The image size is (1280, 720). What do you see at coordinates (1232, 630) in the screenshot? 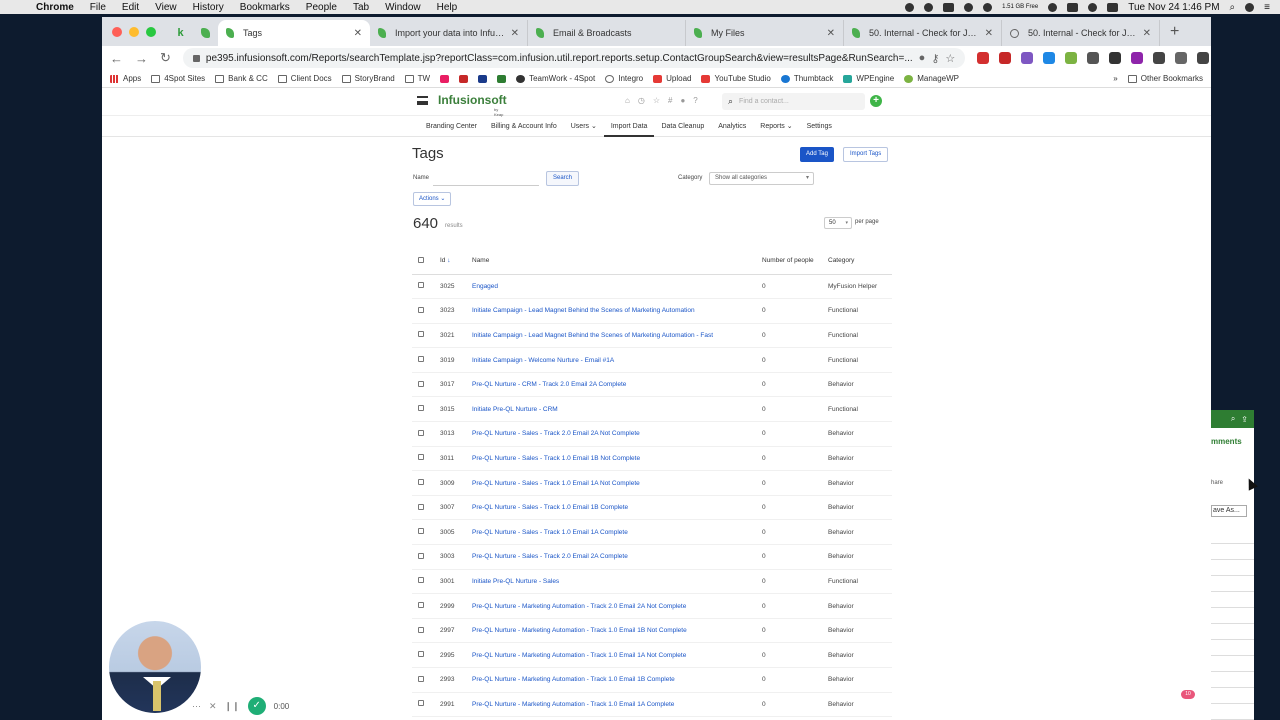
I see `spreadsheet-grid` at bounding box center [1232, 630].